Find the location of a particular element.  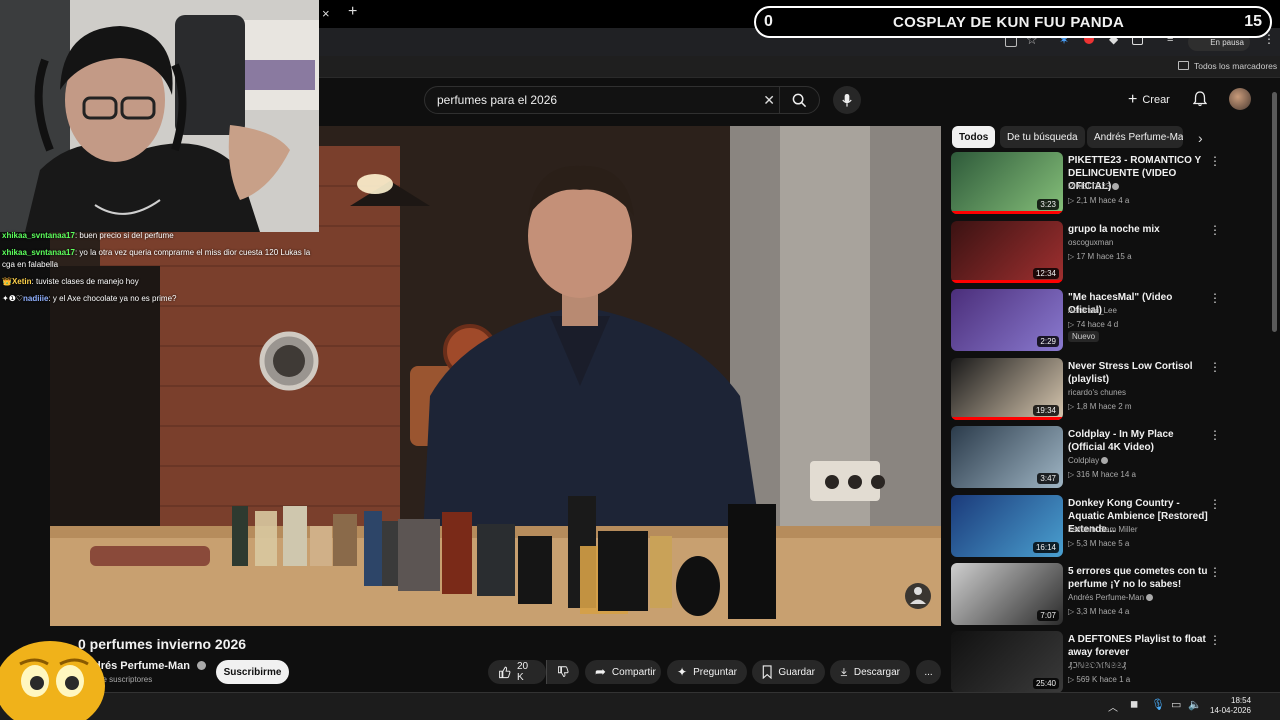

clock-date: 14-04-2026 is located at coordinates (1230, 710).